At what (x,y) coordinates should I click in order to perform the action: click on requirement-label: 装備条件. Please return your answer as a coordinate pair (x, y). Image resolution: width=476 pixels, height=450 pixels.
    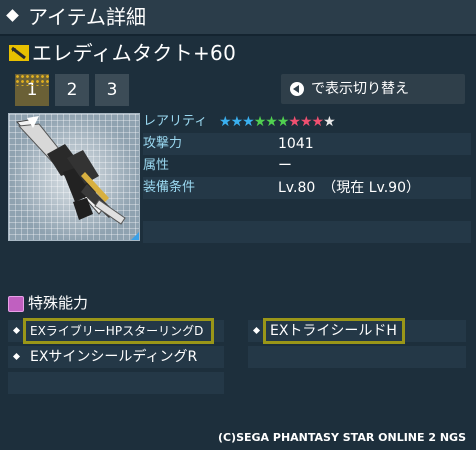
    Looking at the image, I should click on (169, 187).